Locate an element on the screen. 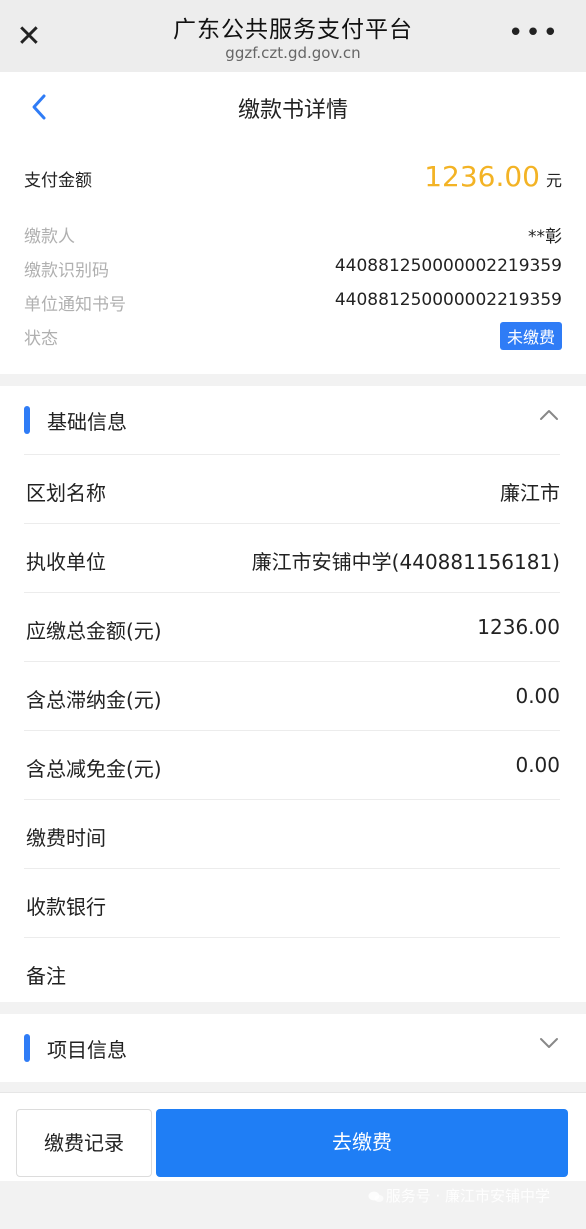 The image size is (586, 1229). project-info-section: 项目信息 is located at coordinates (293, 1048).